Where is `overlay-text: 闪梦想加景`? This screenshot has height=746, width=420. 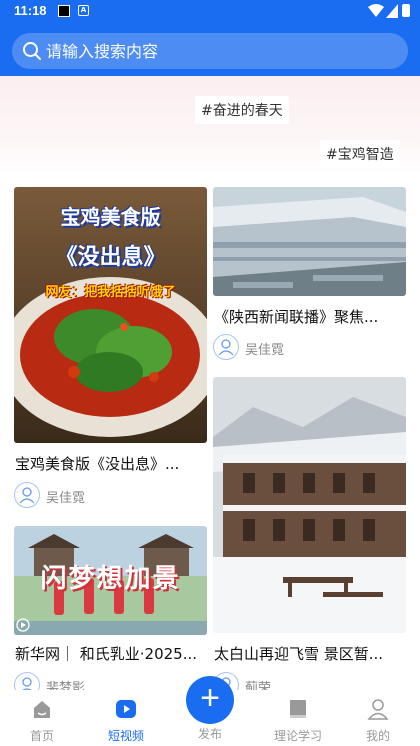
overlay-text: 闪梦想加景 is located at coordinates (110, 579).